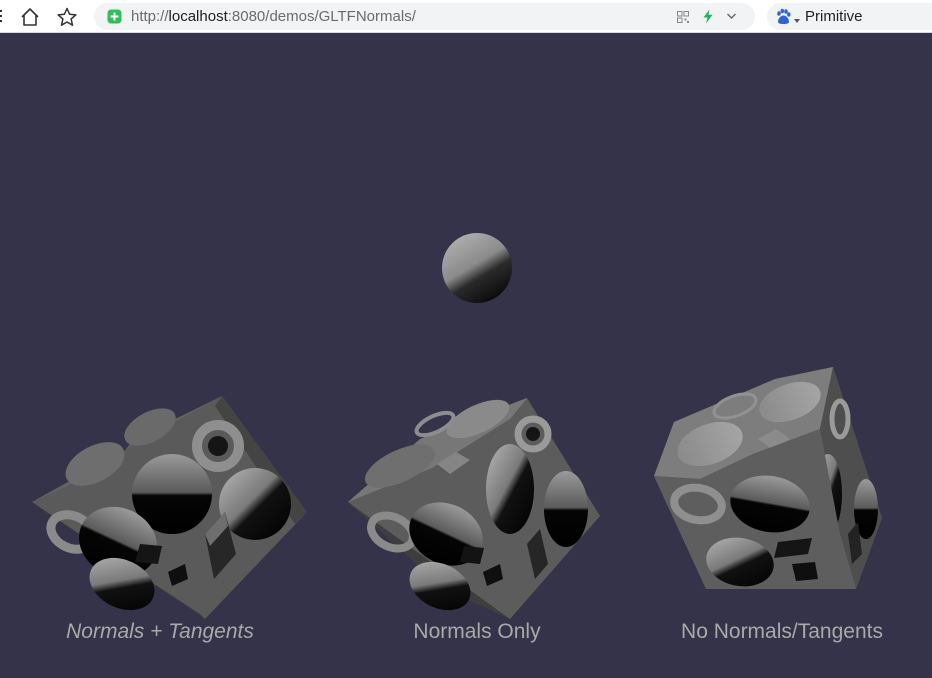 This screenshot has height=678, width=932. What do you see at coordinates (731, 16) in the screenshot?
I see `chevron-down-icon` at bounding box center [731, 16].